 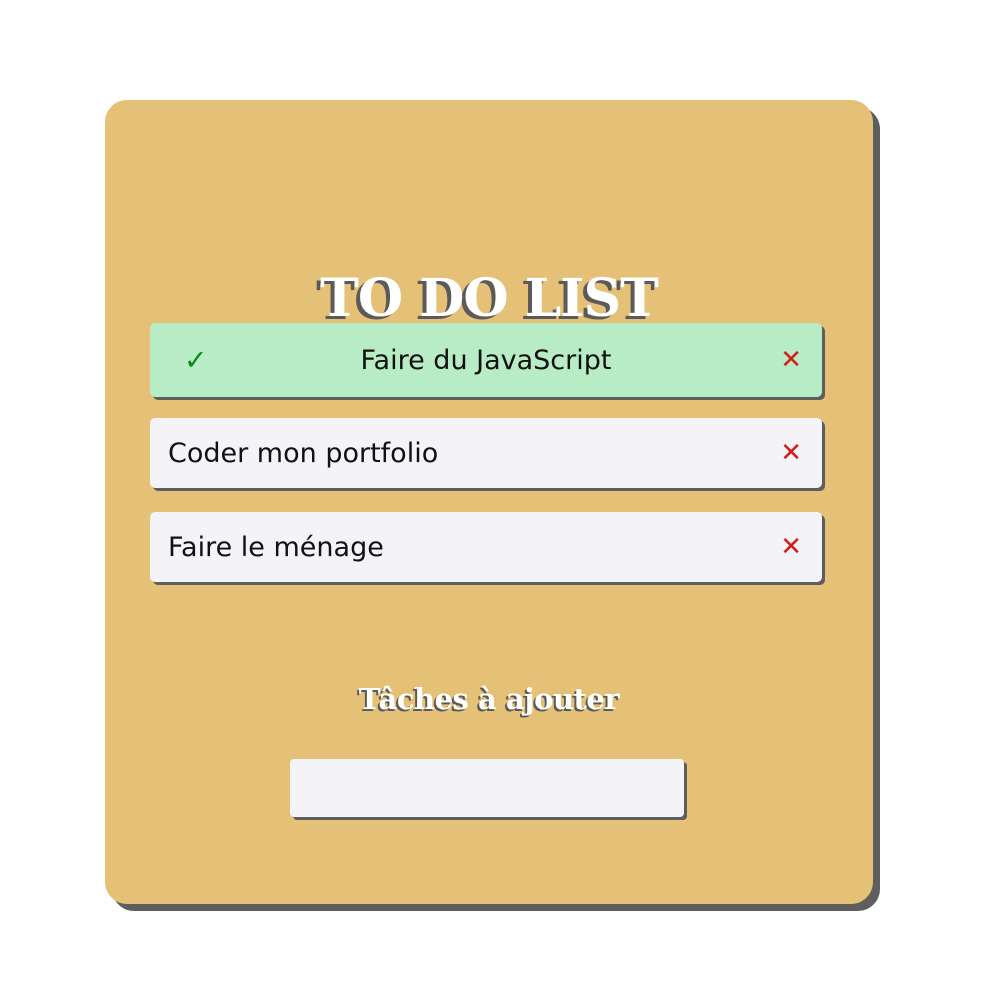 I want to click on new-task-input, so click(x=487, y=788).